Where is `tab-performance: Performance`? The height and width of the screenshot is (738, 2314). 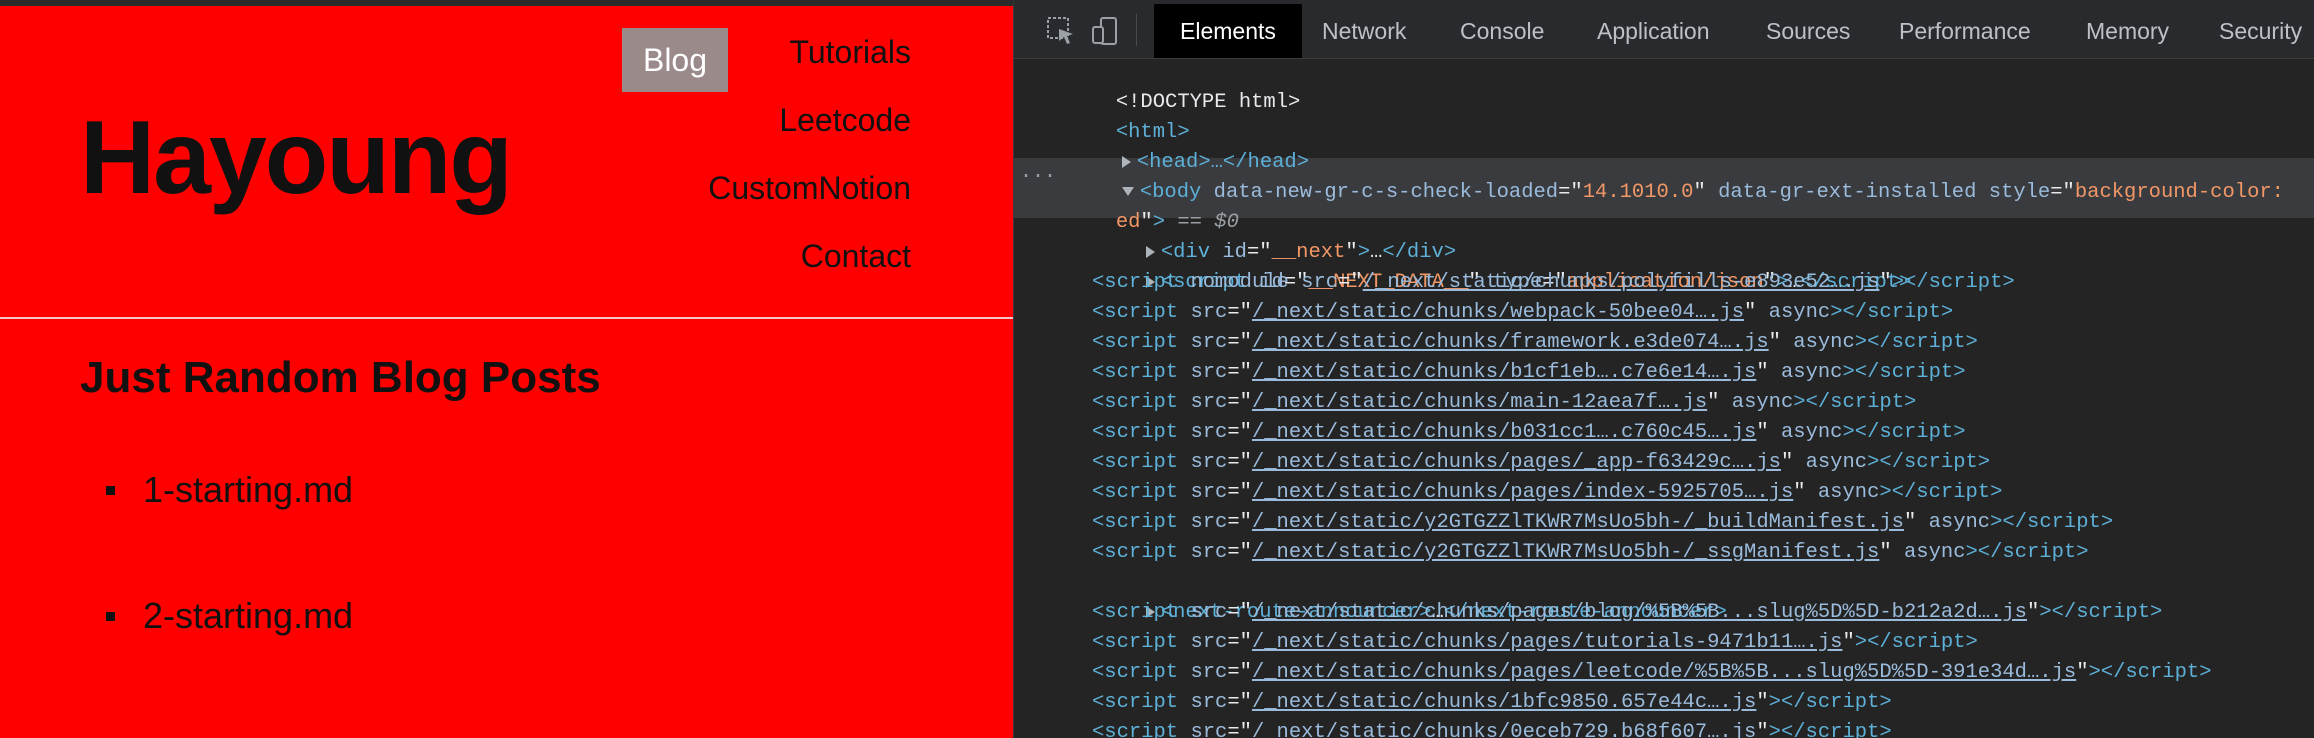
tab-performance: Performance is located at coordinates (1965, 31).